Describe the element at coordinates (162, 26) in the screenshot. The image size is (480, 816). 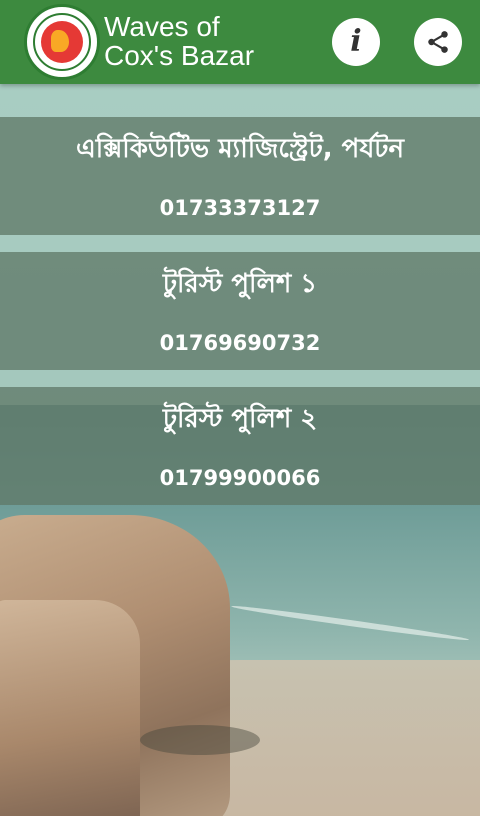
I see `app-title-line1: Waves of` at that location.